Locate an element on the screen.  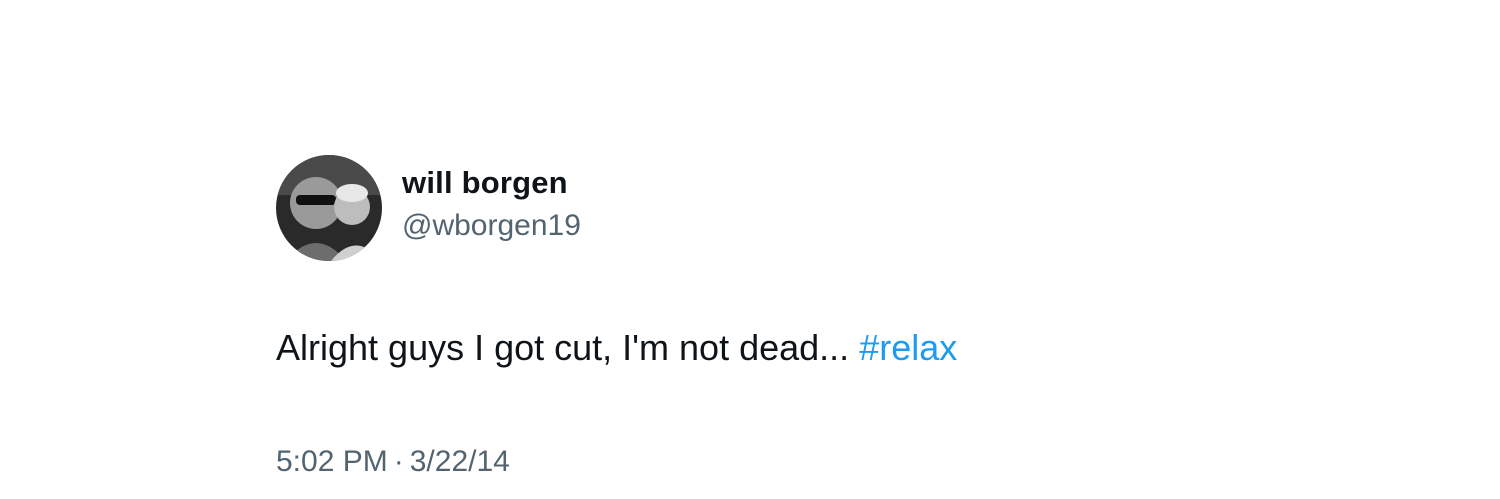
author-names: will borgen @wborgen19 is located at coordinates (491, 204).